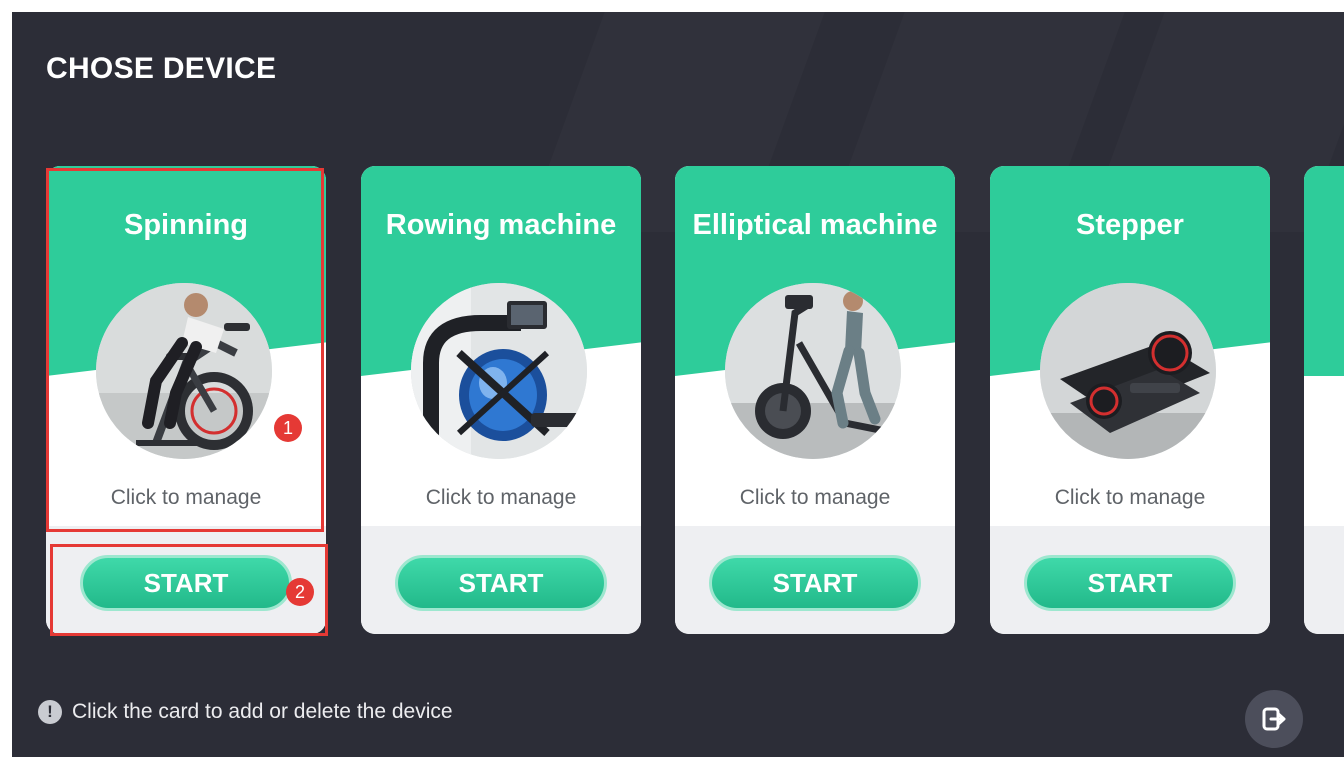 This screenshot has height=757, width=1344. I want to click on card-header-band, so click(1324, 271).